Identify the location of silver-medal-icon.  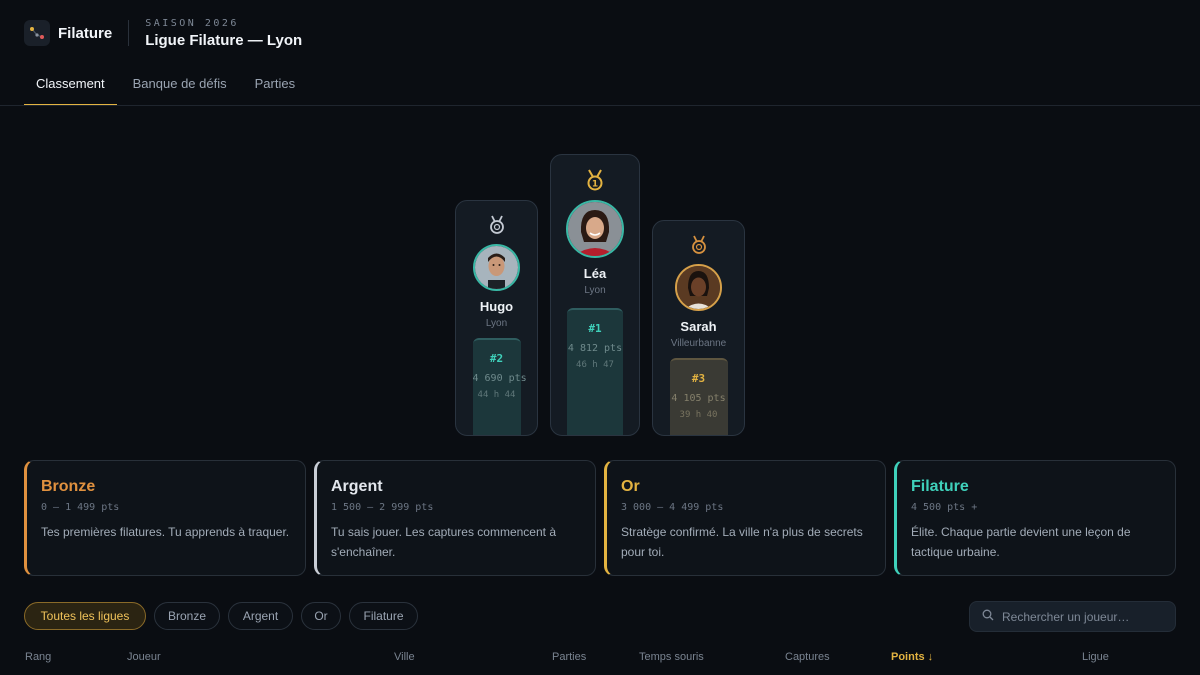
(497, 227).